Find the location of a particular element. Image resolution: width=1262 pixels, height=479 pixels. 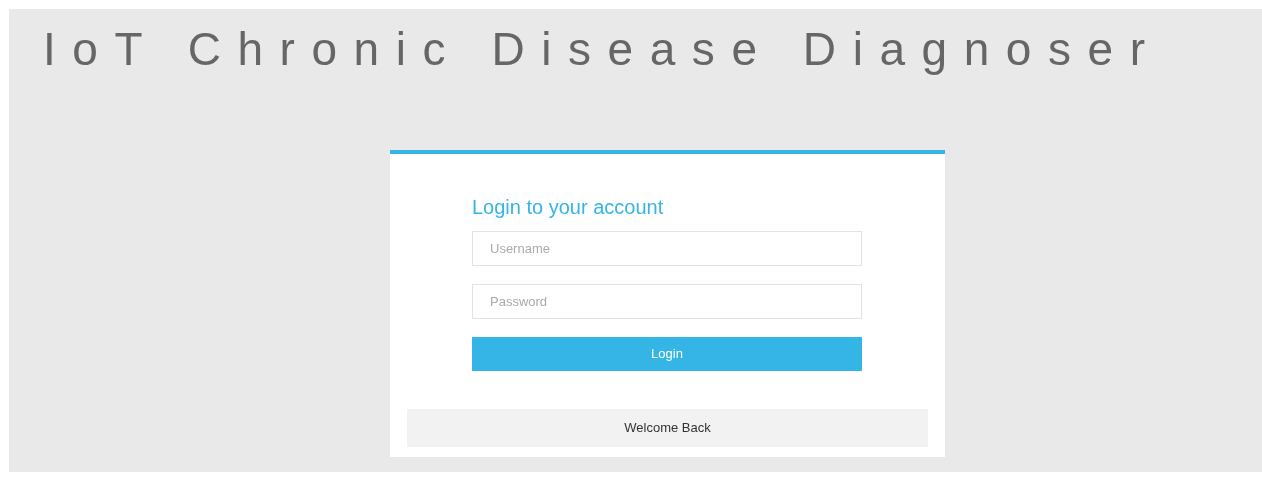

username-field: Username is located at coordinates (667, 248).